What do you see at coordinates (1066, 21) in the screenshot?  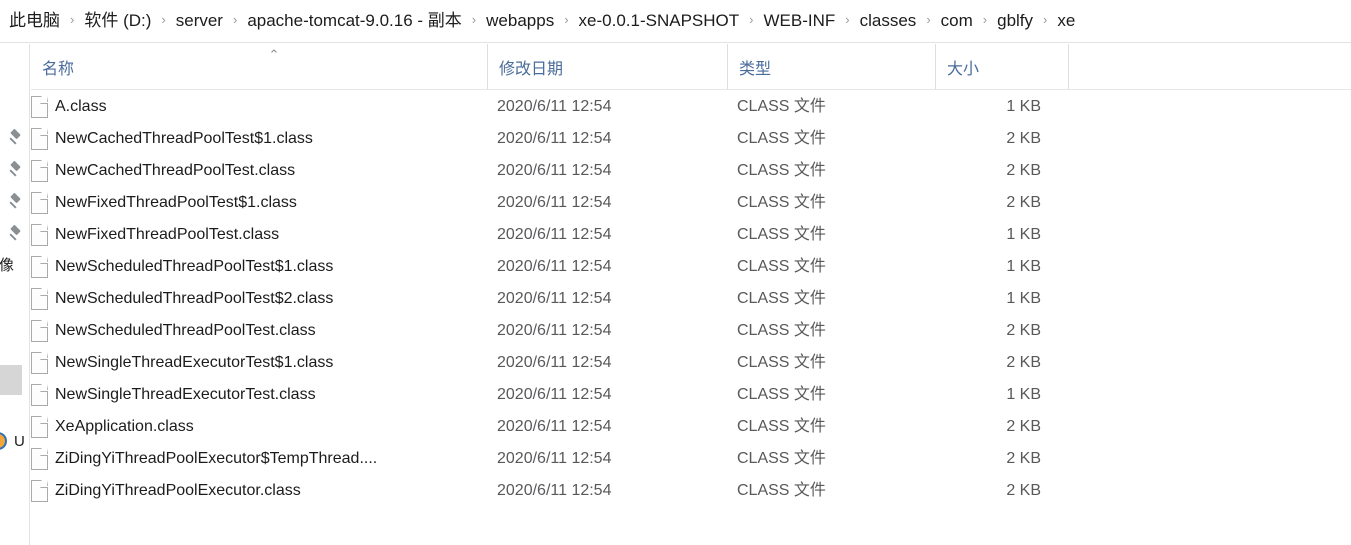 I see `breadcrumb-item: xe` at bounding box center [1066, 21].